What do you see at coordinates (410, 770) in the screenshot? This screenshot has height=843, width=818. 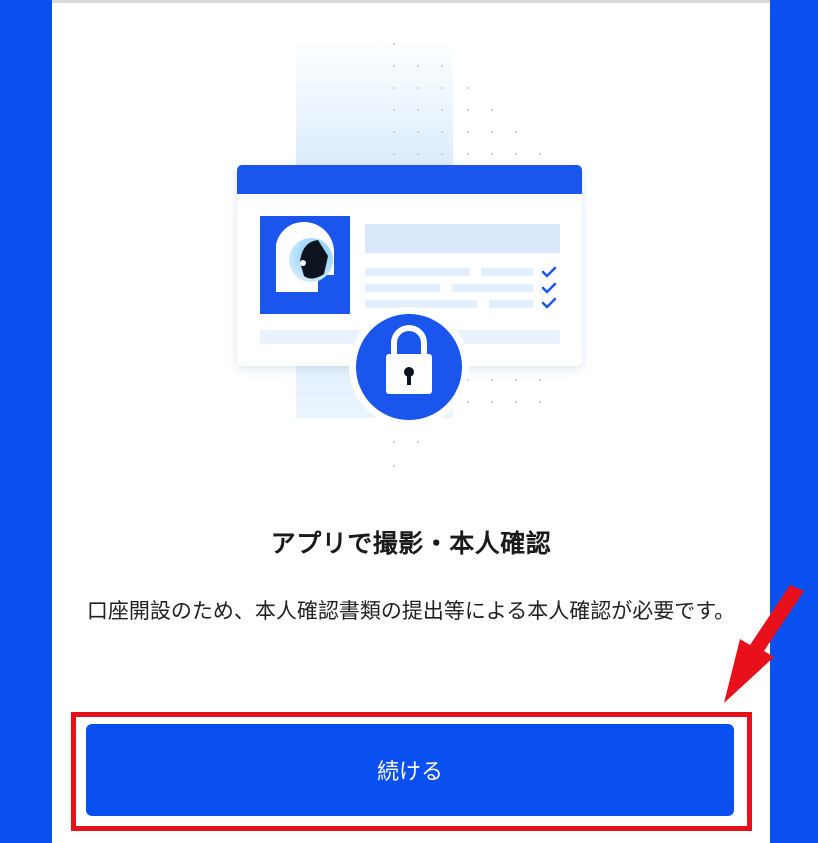 I see `continue-button: 続ける` at bounding box center [410, 770].